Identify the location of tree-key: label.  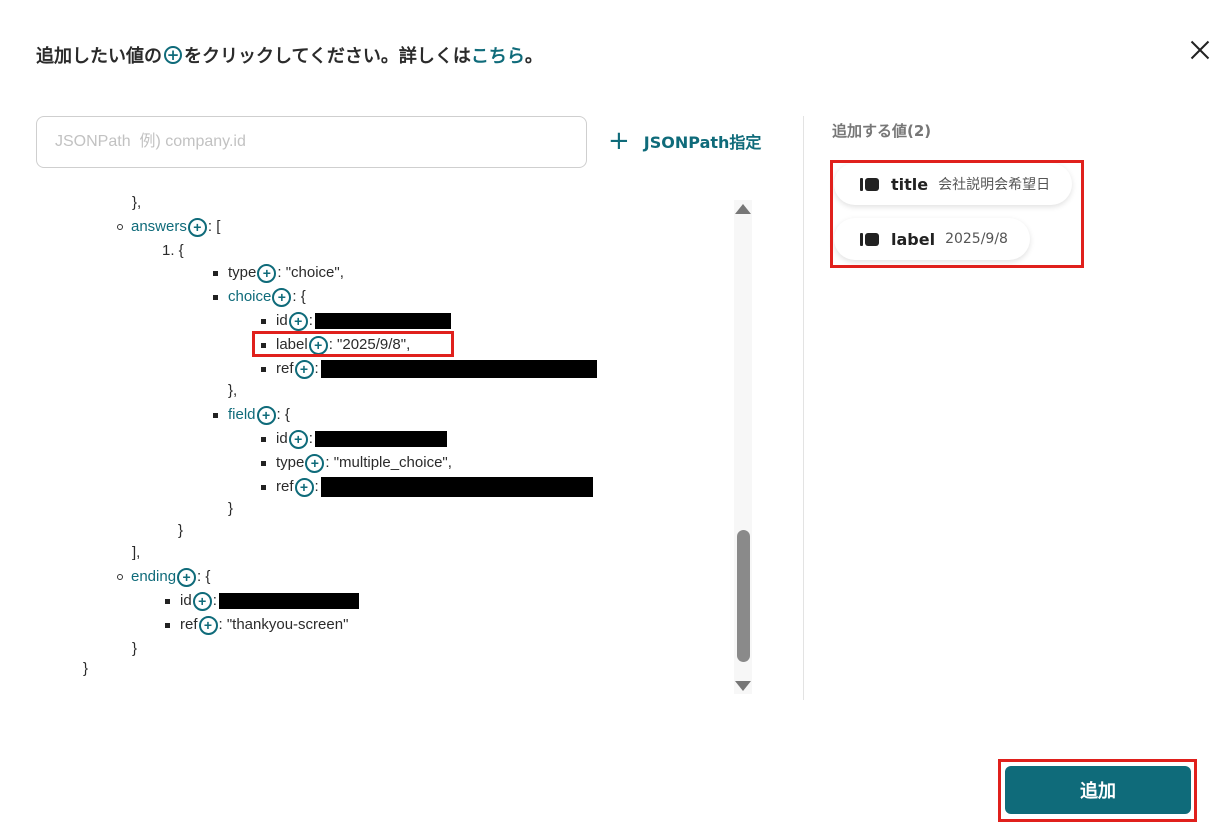
(292, 344).